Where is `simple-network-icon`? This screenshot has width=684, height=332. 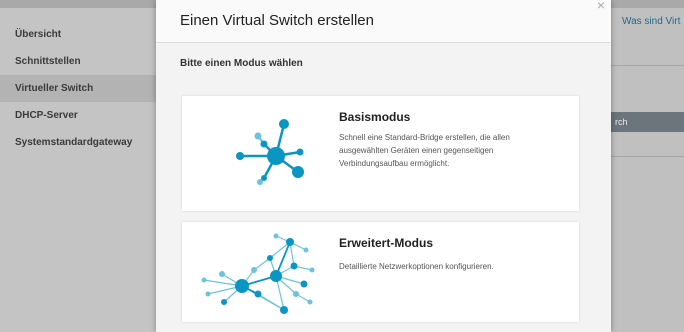
simple-network-icon is located at coordinates (270, 152).